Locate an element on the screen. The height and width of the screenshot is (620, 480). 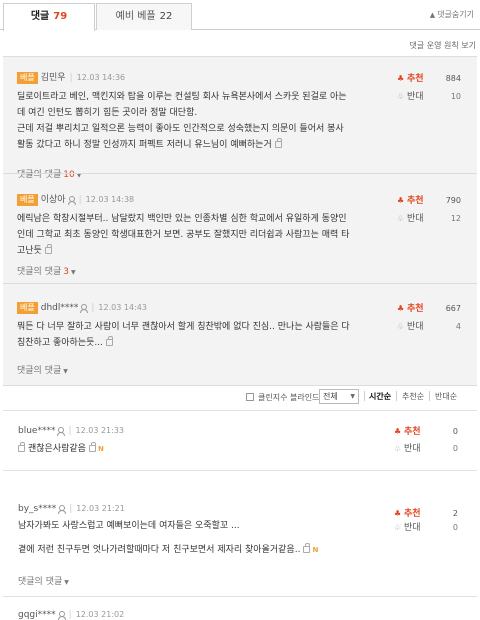
downvote-button: ♧ 반대 12 is located at coordinates (432, 219).